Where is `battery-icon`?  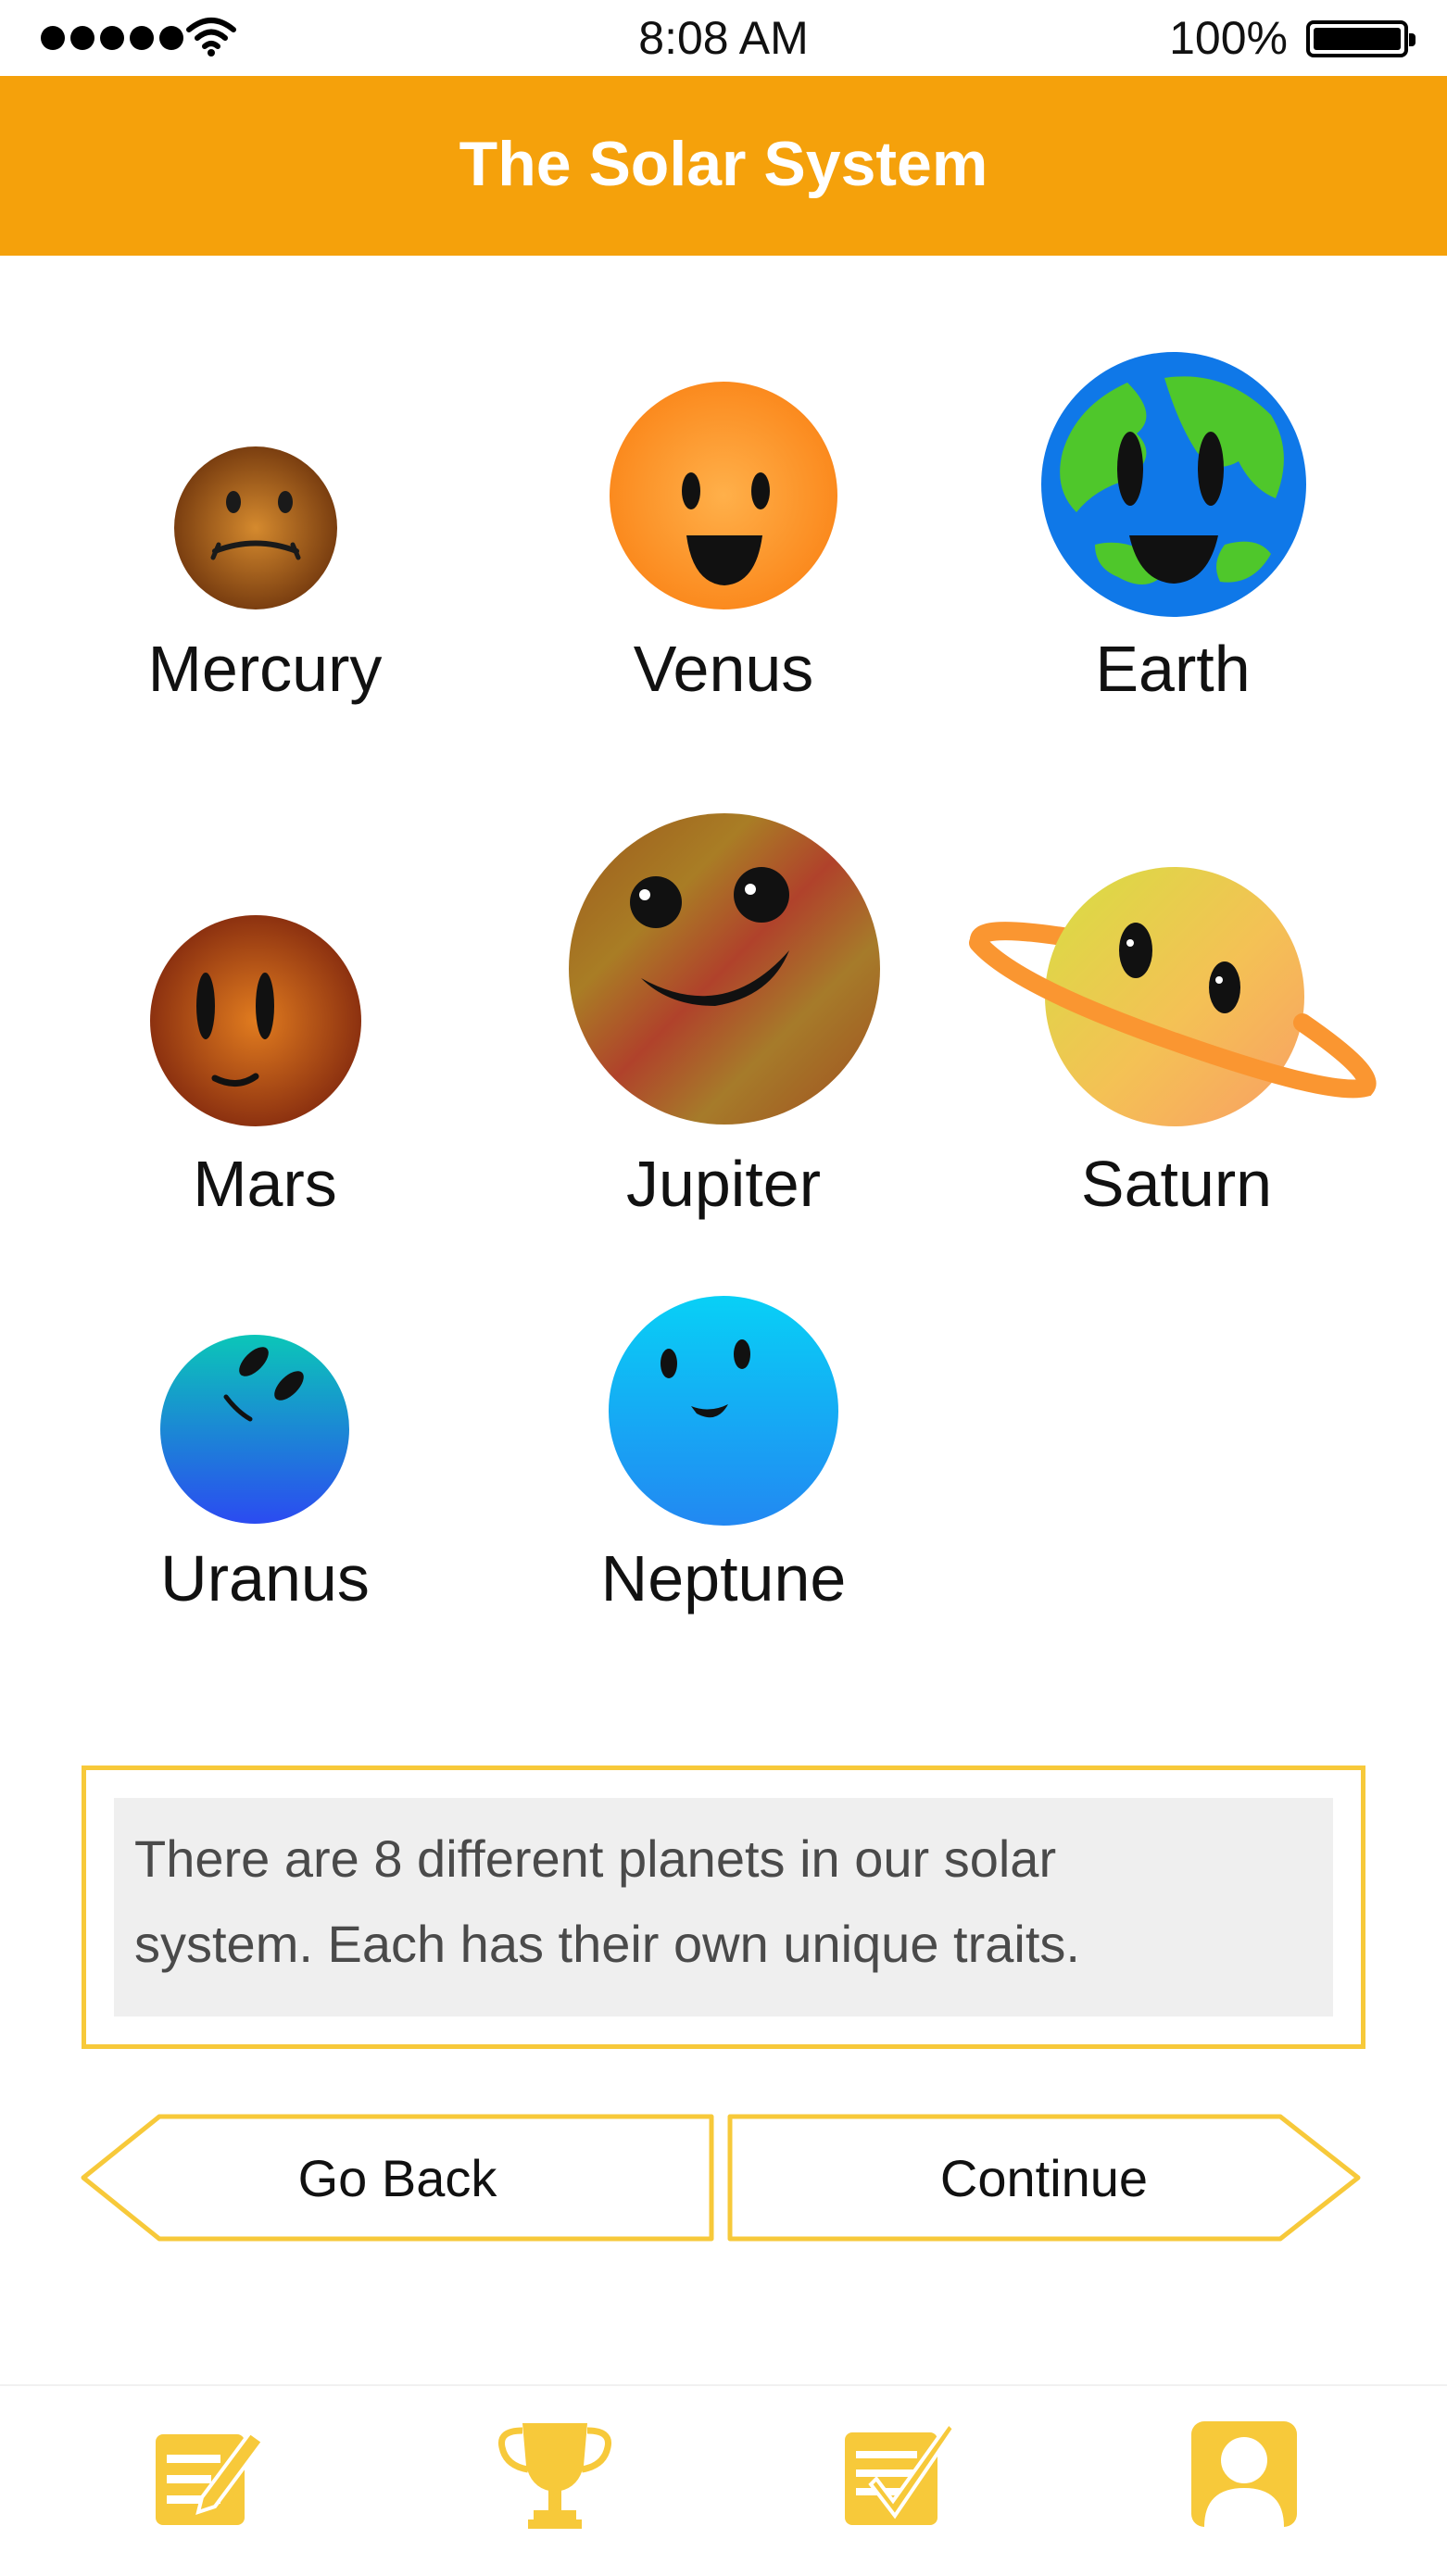 battery-icon is located at coordinates (1361, 38).